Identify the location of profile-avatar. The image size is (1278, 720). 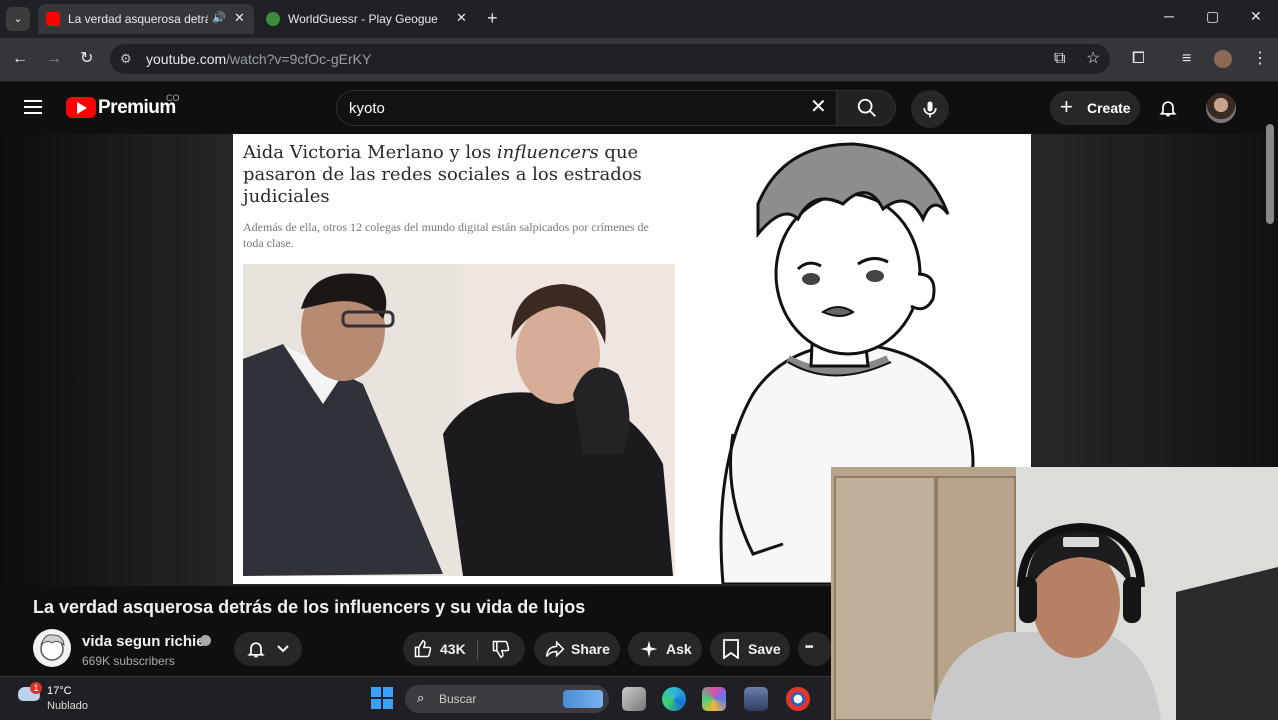
(1223, 59).